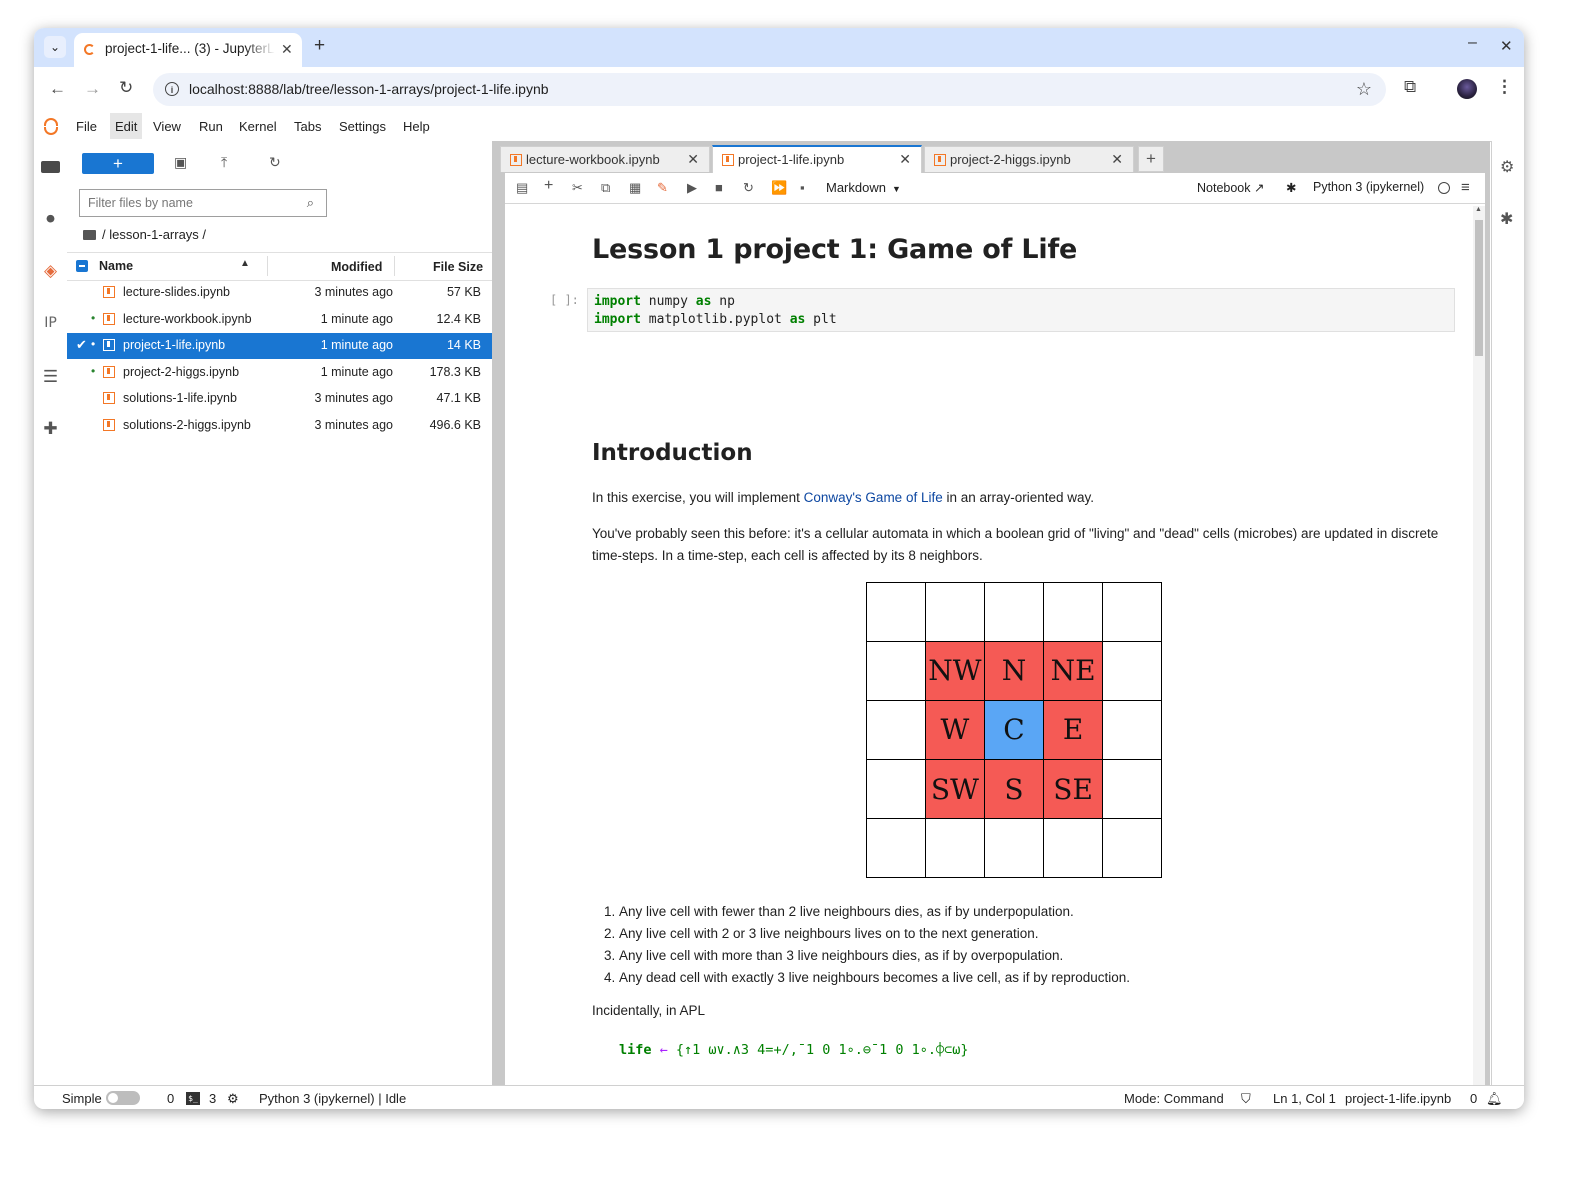  What do you see at coordinates (748, 188) in the screenshot?
I see `restart-kernel-icon: ↻` at bounding box center [748, 188].